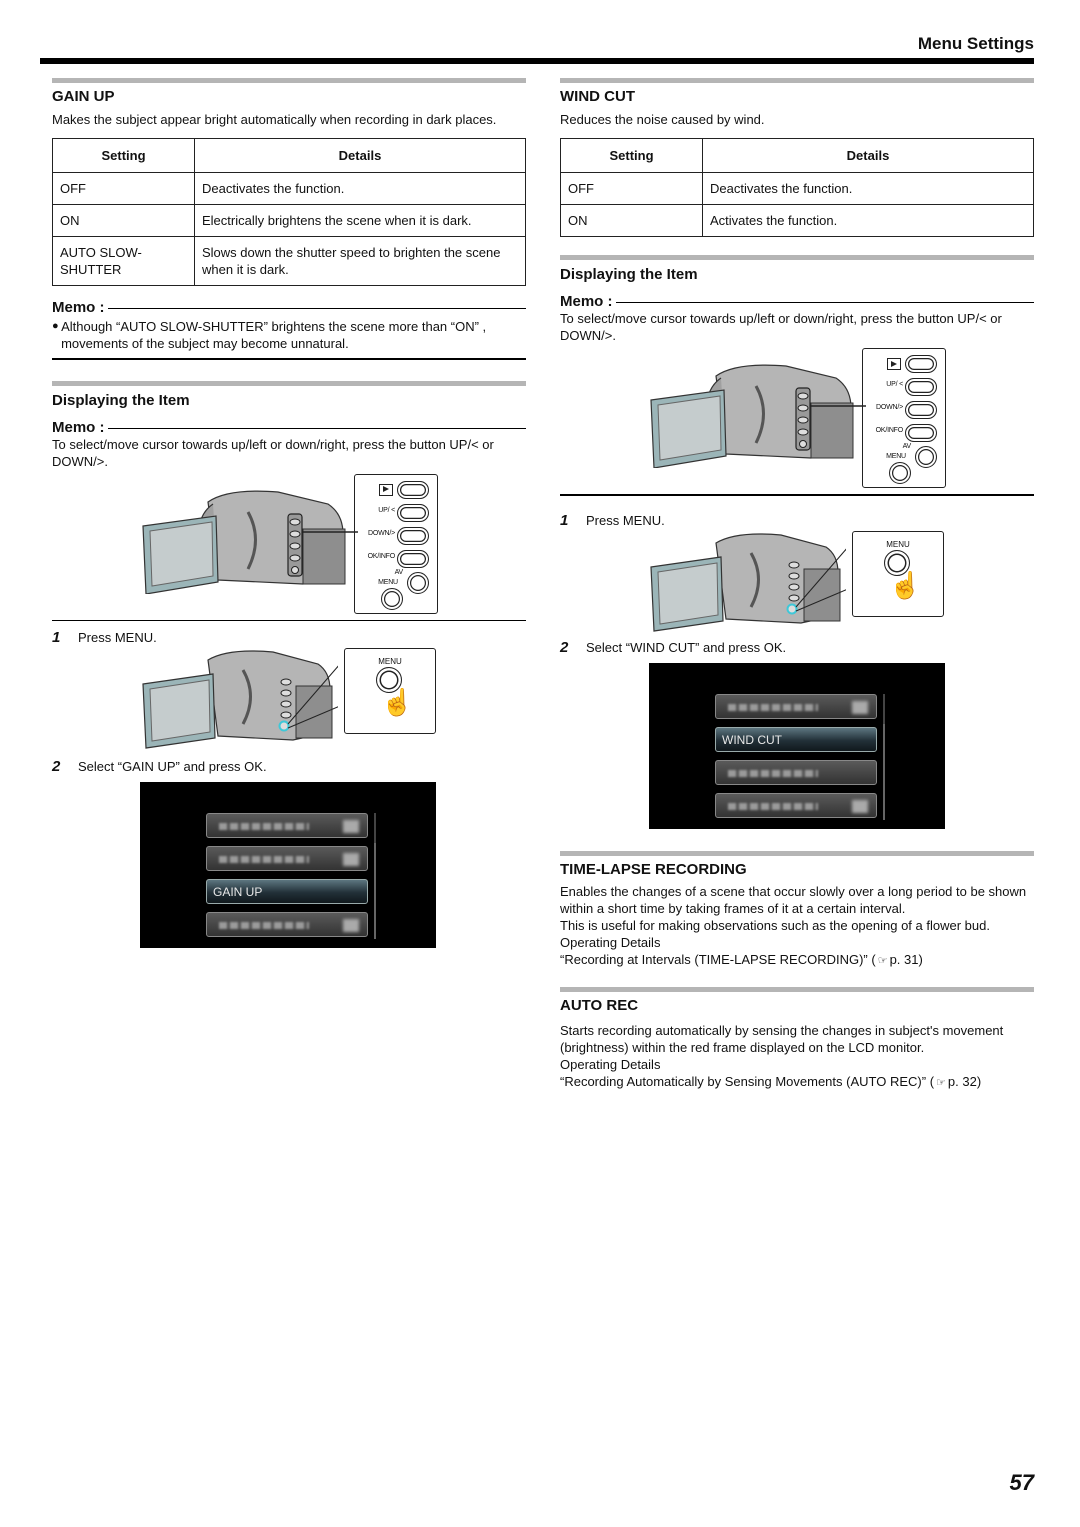 This screenshot has width=1080, height=1527. Describe the element at coordinates (964, 1081) in the screenshot. I see `page-reference: p. 32)` at that location.